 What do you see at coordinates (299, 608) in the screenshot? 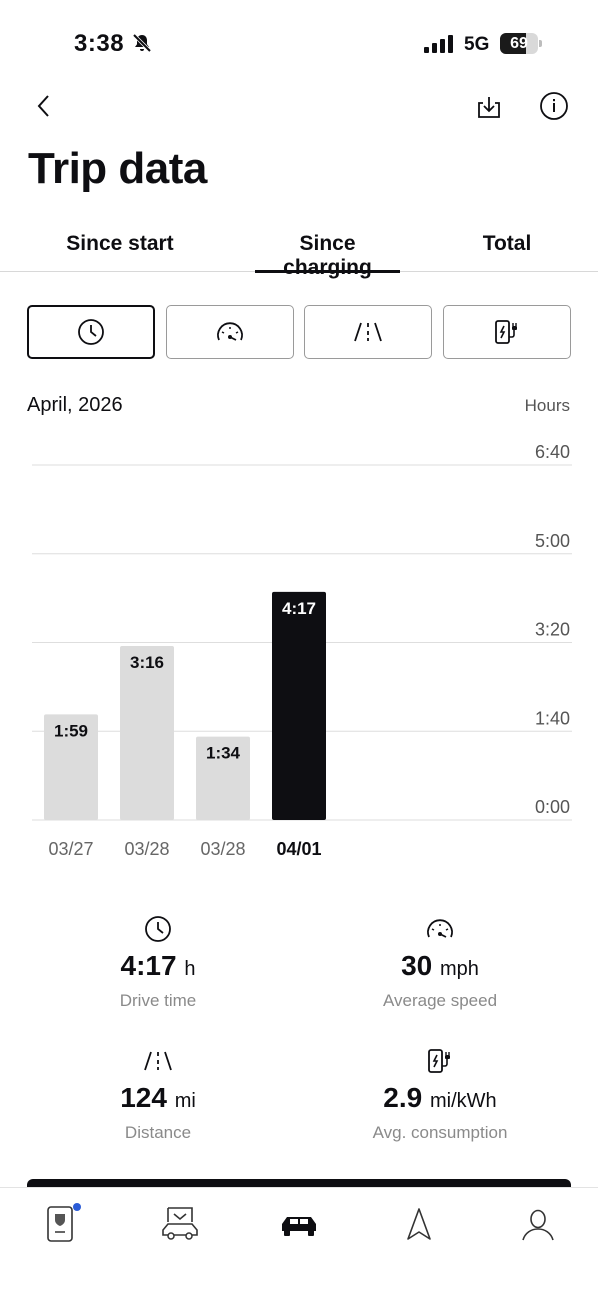
I see `bar-value-label: 4:17` at bounding box center [299, 608].